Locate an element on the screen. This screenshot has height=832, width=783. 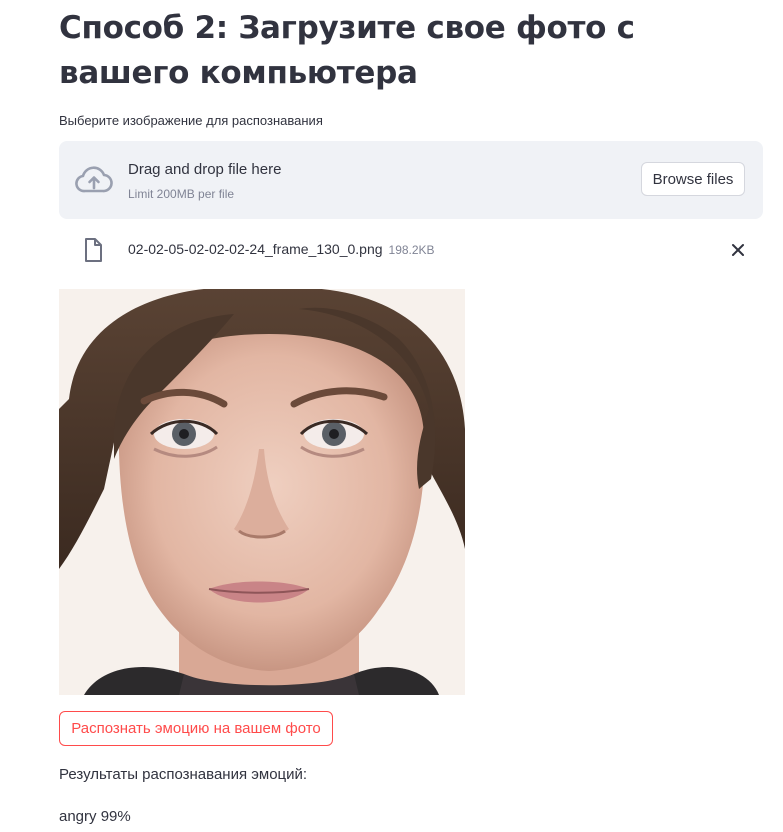
file-icon is located at coordinates (93, 250).